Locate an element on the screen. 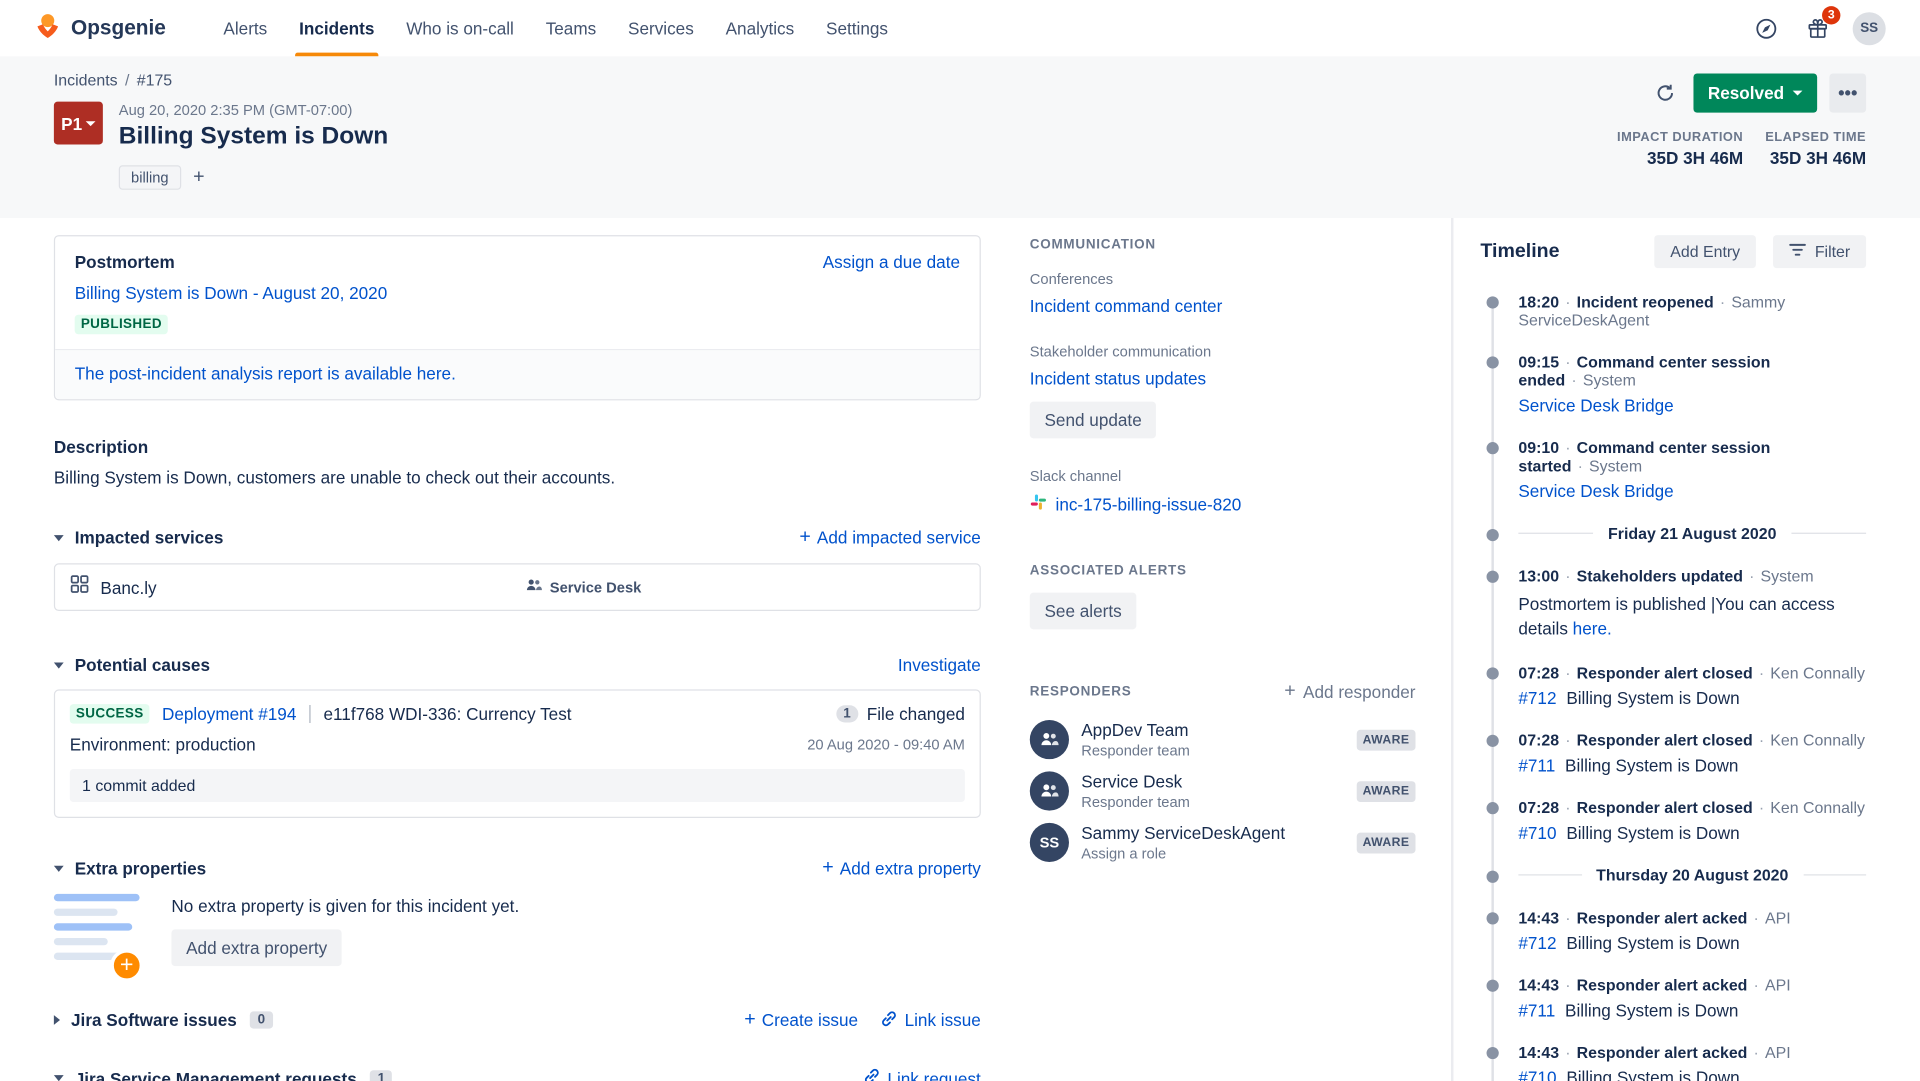 The height and width of the screenshot is (1081, 1920). add-impacted-service-link: + Add impacted service is located at coordinates (889, 538).